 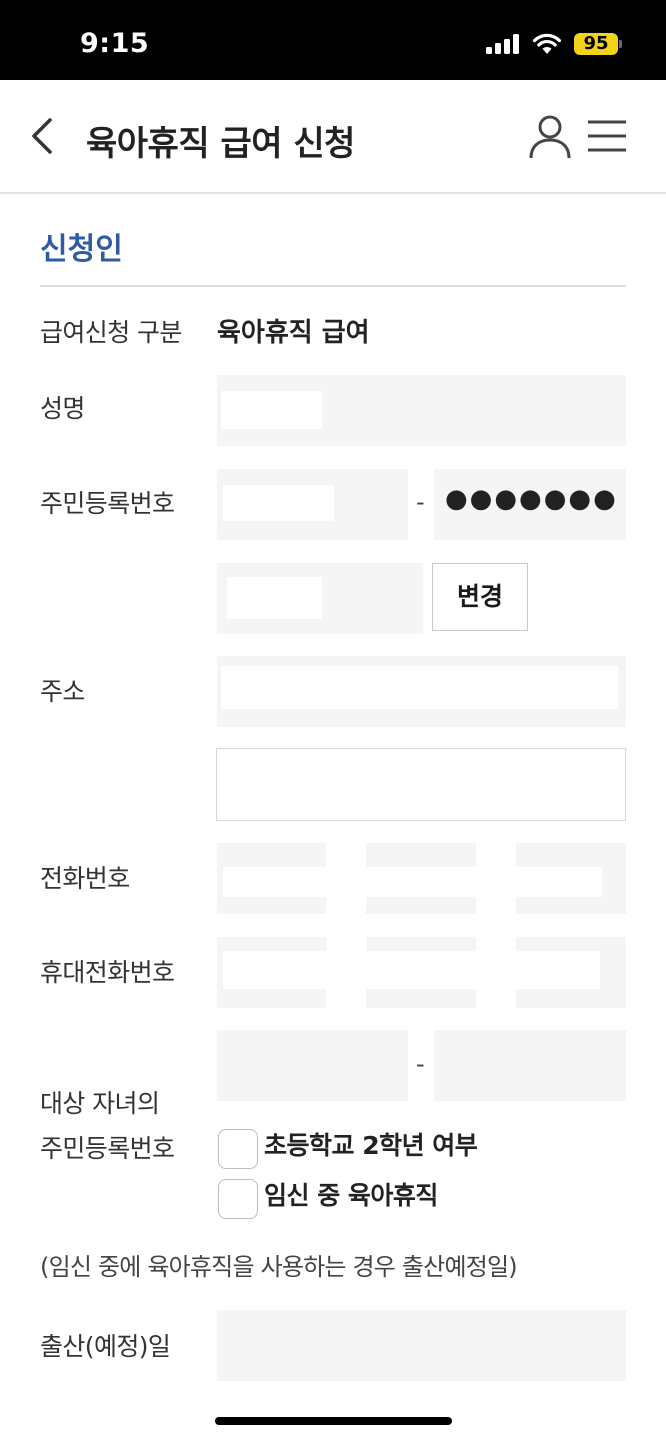 I want to click on rrn-front-field, so click(x=312, y=504).